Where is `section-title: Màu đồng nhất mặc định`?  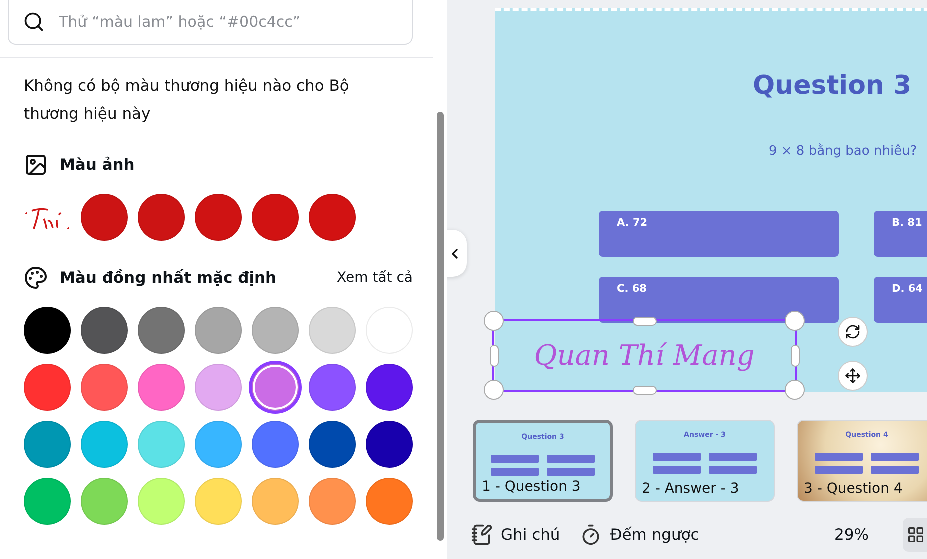 section-title: Màu đồng nhất mặc định is located at coordinates (168, 278).